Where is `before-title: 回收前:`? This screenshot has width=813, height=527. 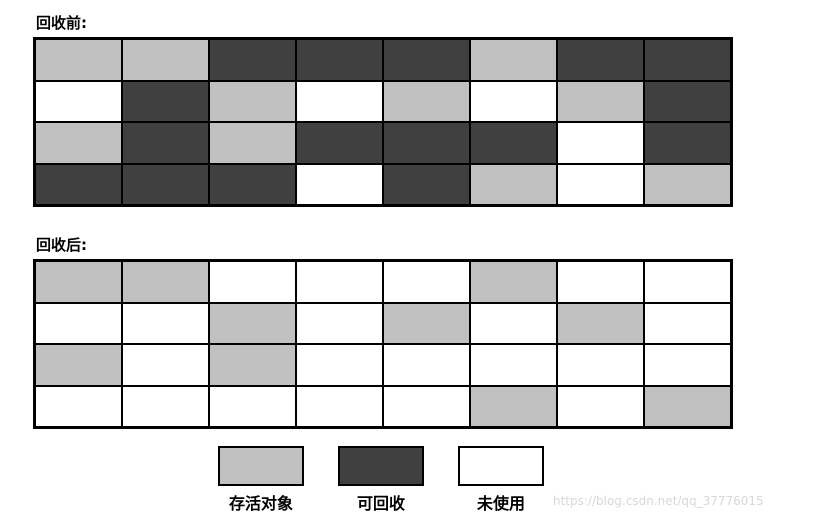 before-title: 回收前: is located at coordinates (61, 23).